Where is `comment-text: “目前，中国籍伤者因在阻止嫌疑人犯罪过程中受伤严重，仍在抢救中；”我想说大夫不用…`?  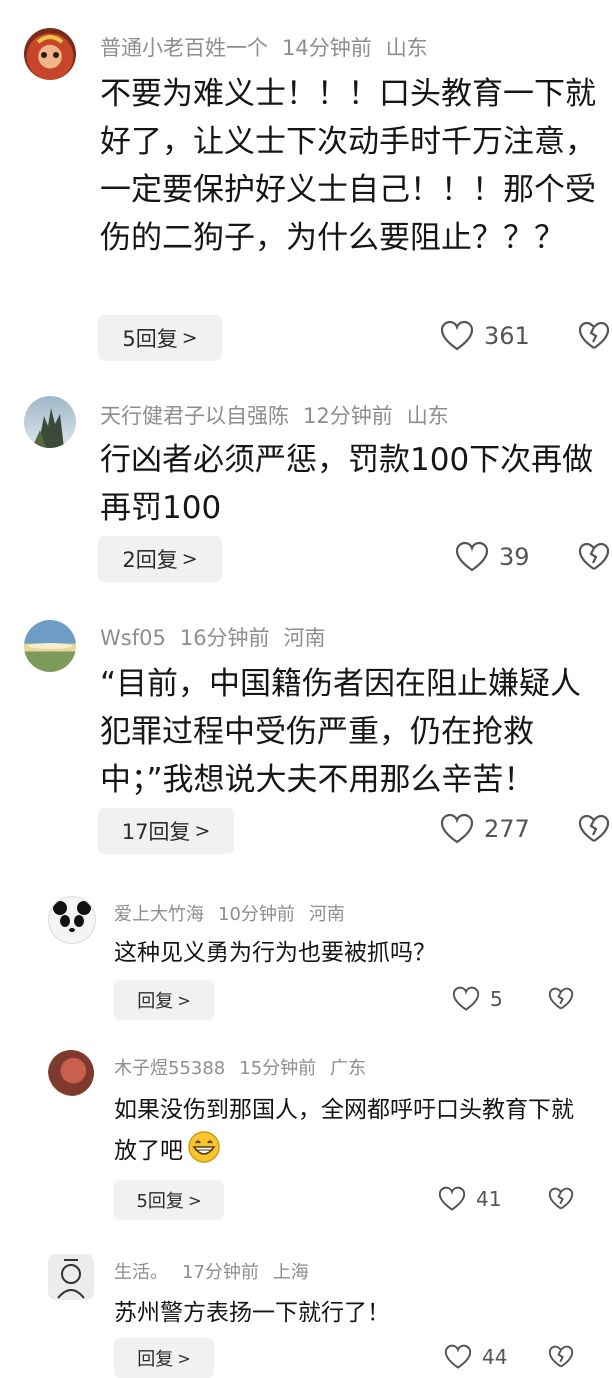
comment-text: “目前，中国籍伤者因在阻止嫌疑人犯罪过程中受伤严重，仍在抢救中；”我想说大夫不用… is located at coordinates (341, 732).